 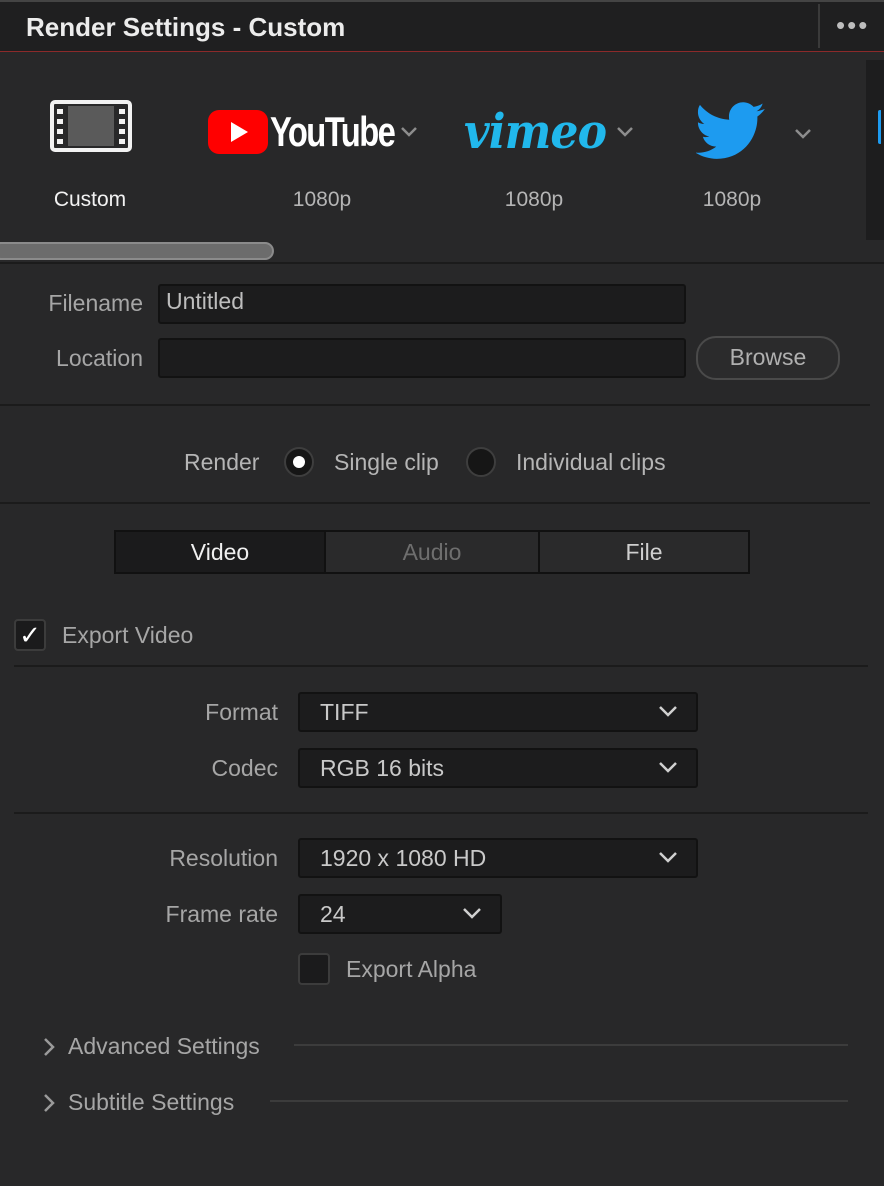 What do you see at coordinates (90, 199) in the screenshot?
I see `preset-custom-label: Custom` at bounding box center [90, 199].